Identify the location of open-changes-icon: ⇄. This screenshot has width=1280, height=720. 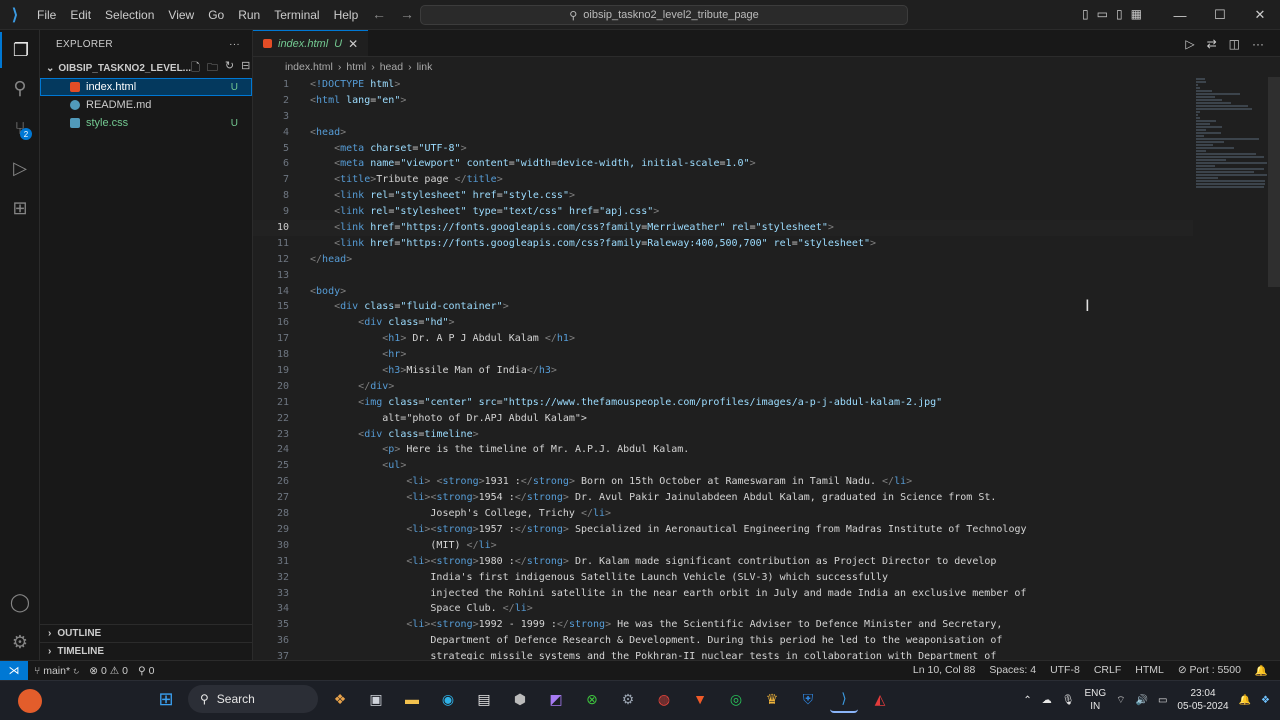
(1212, 44).